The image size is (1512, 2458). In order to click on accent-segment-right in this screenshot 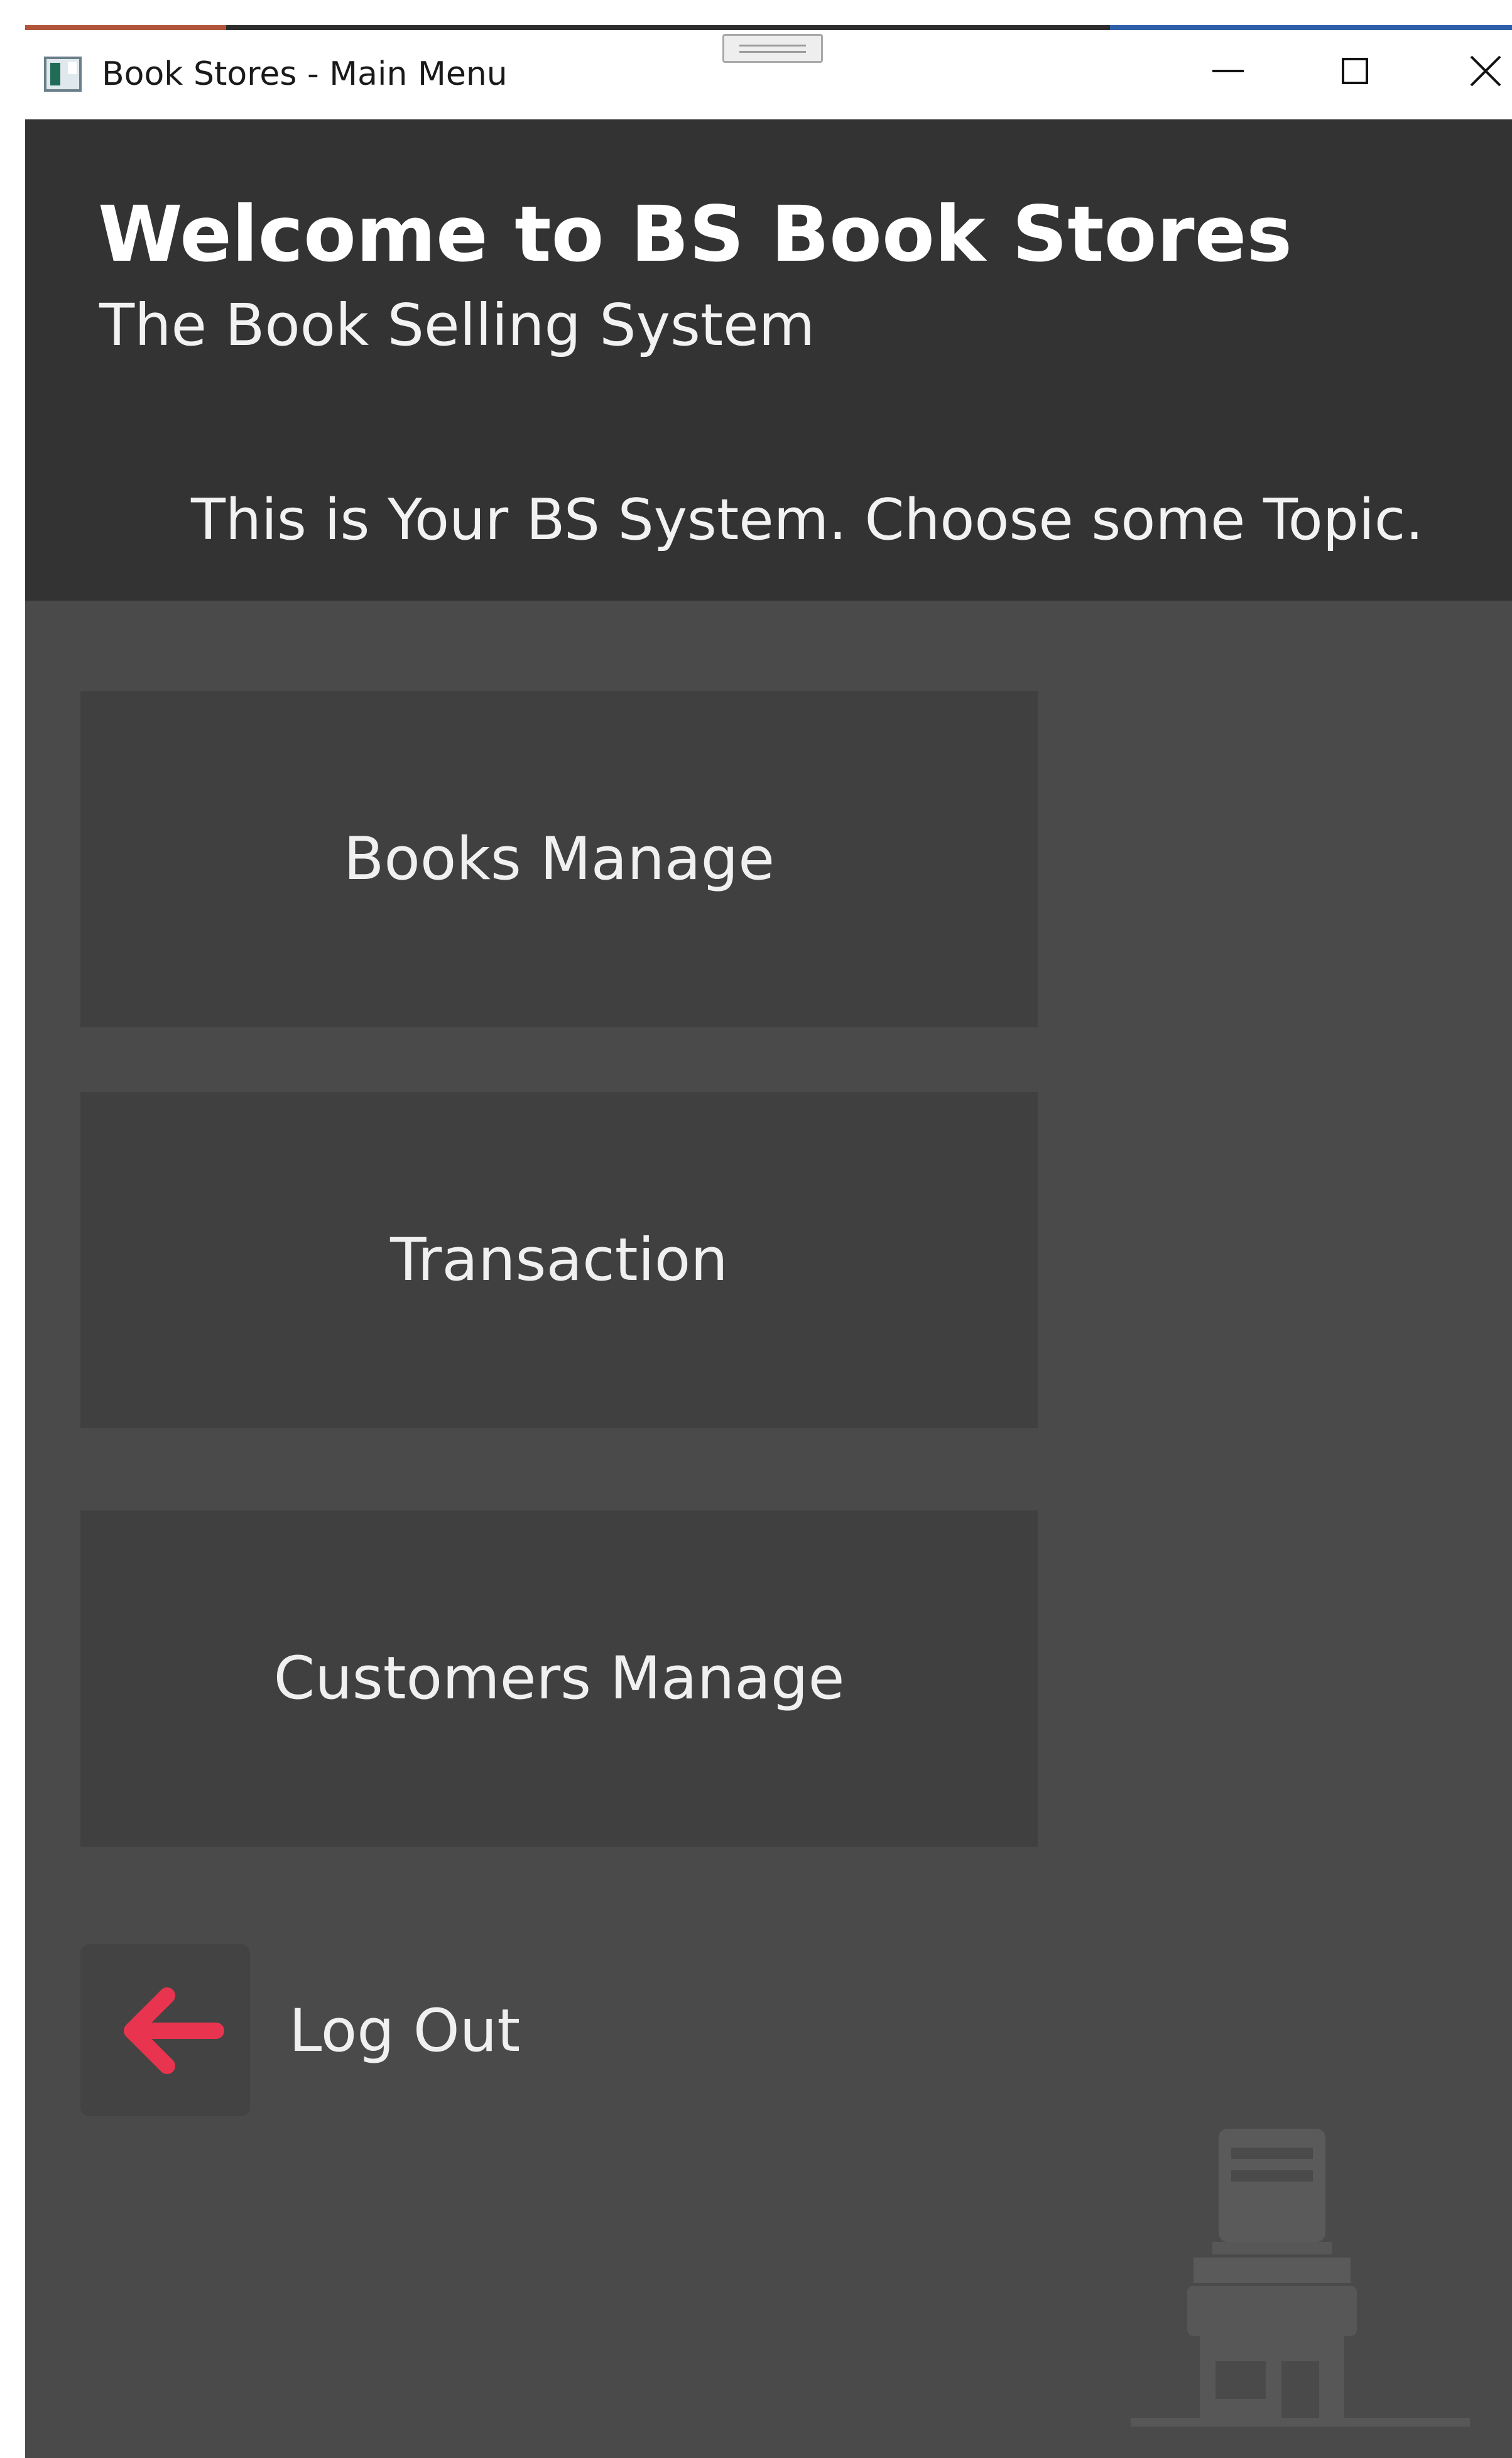, I will do `click(1311, 27)`.